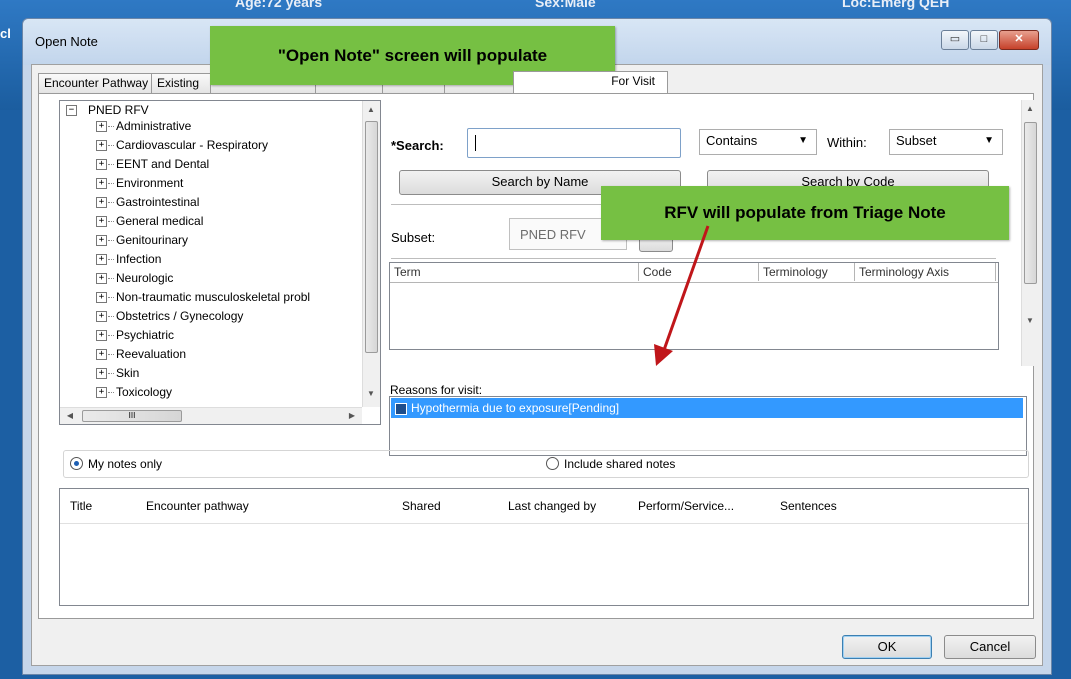  Describe the element at coordinates (213, 297) in the screenshot. I see `tree-item-label: Non-traumatic musculoskeletal probl` at that location.